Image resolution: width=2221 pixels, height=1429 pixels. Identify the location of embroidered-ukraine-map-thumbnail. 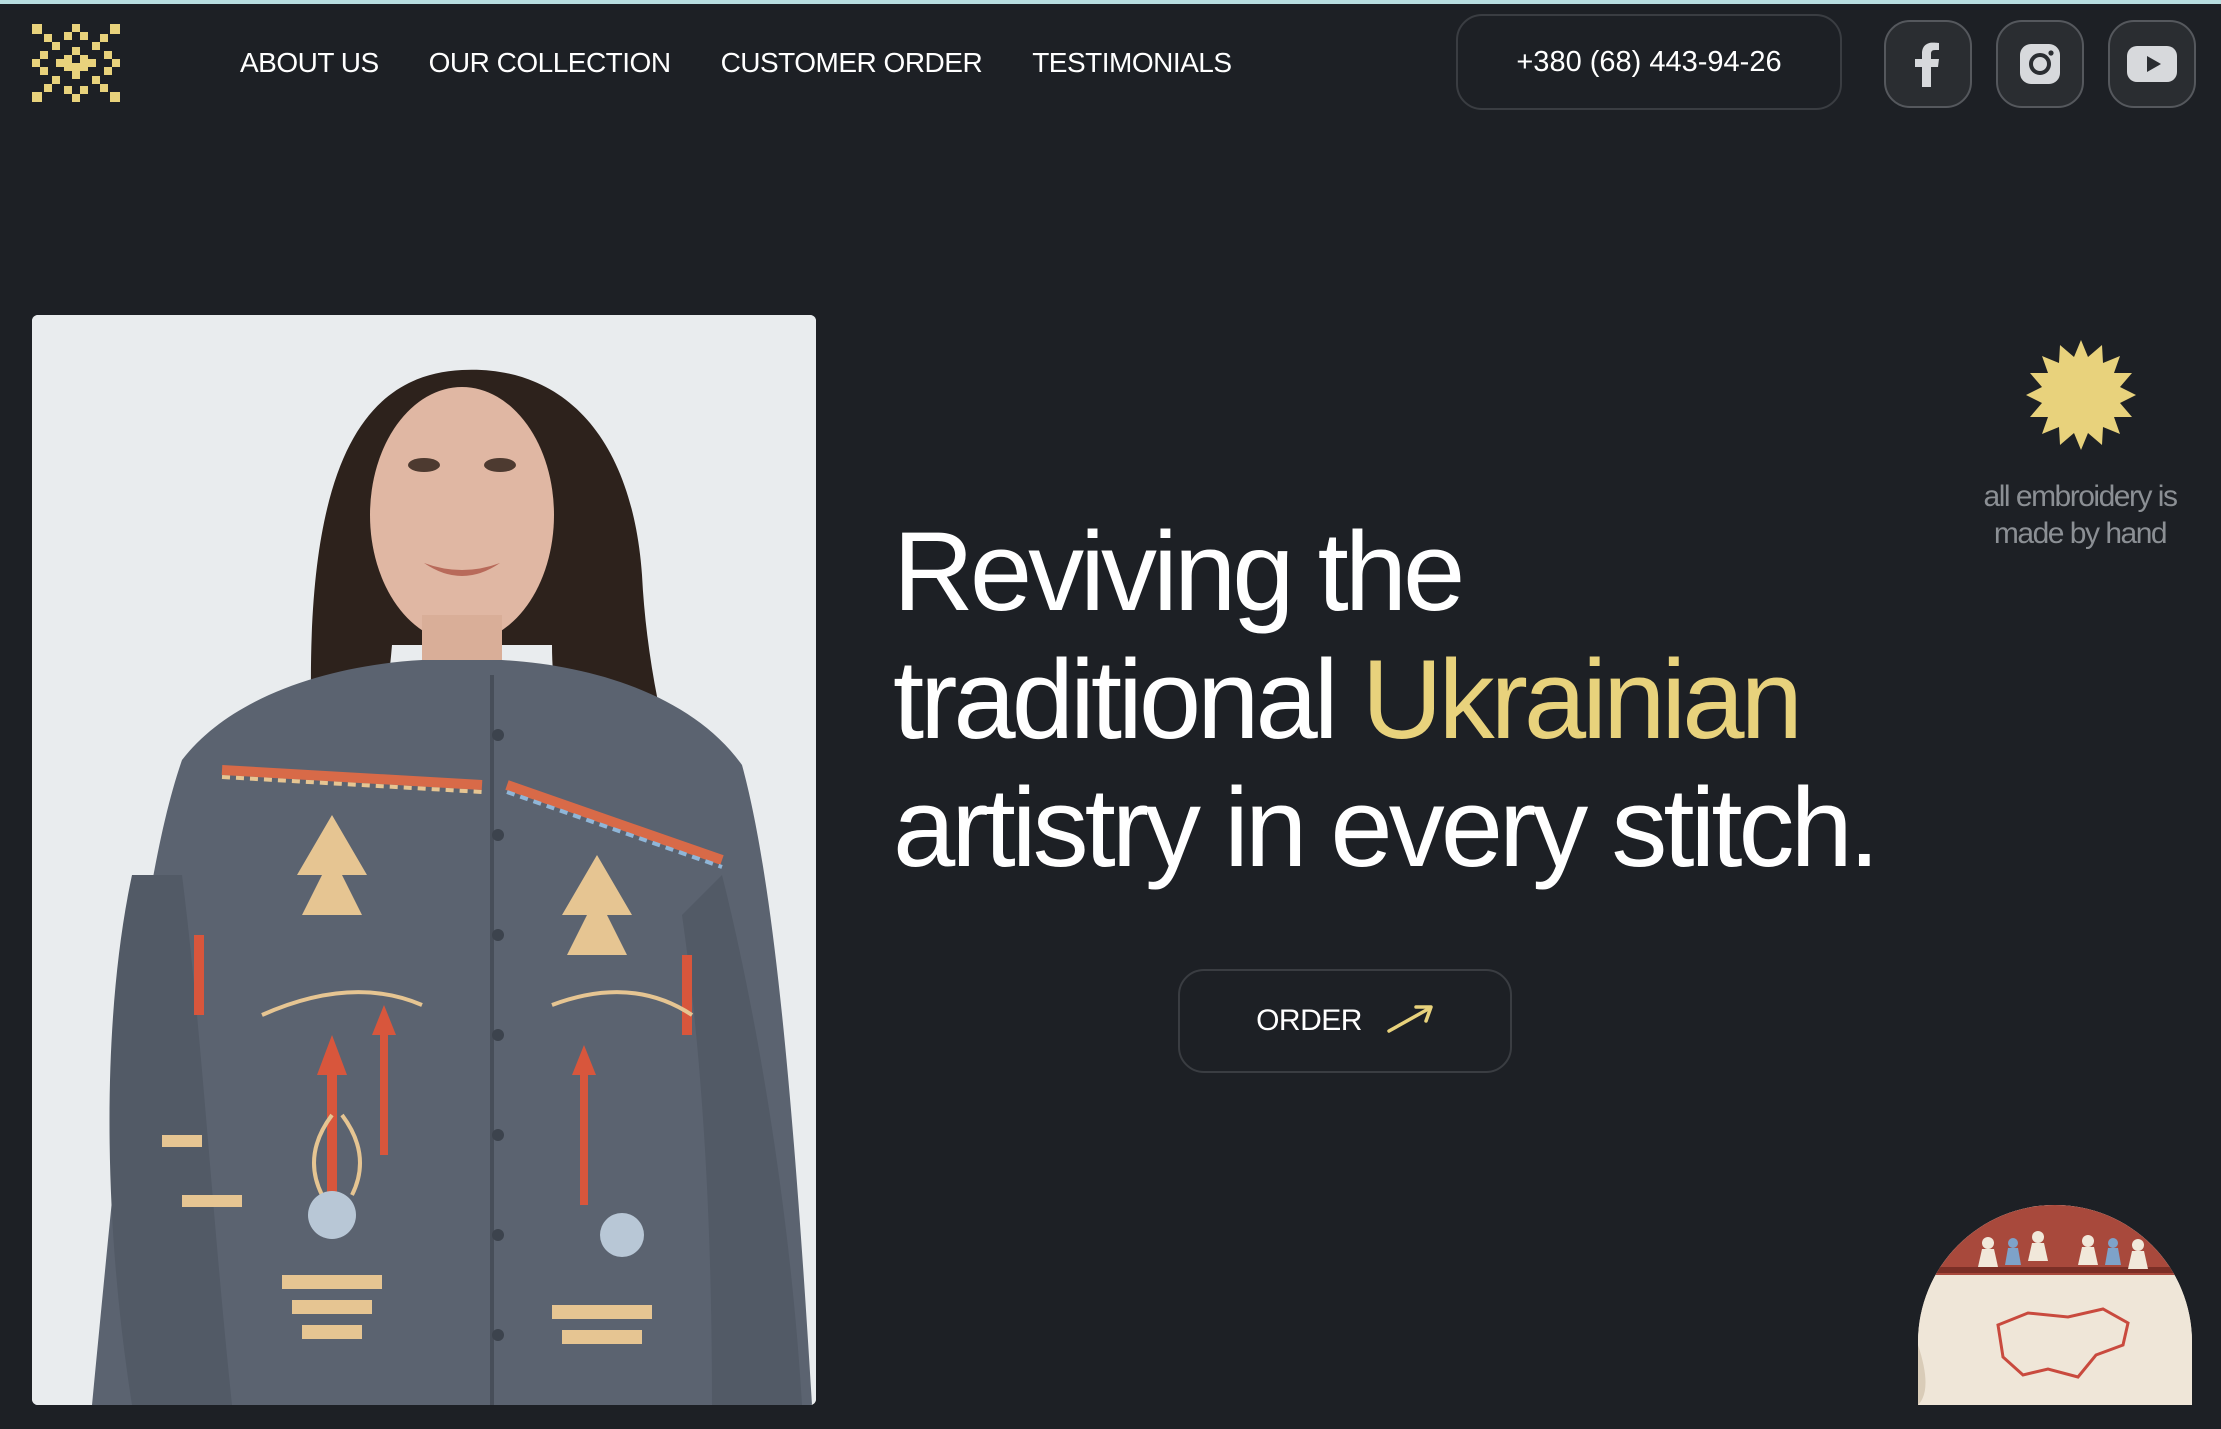
(2055, 1305).